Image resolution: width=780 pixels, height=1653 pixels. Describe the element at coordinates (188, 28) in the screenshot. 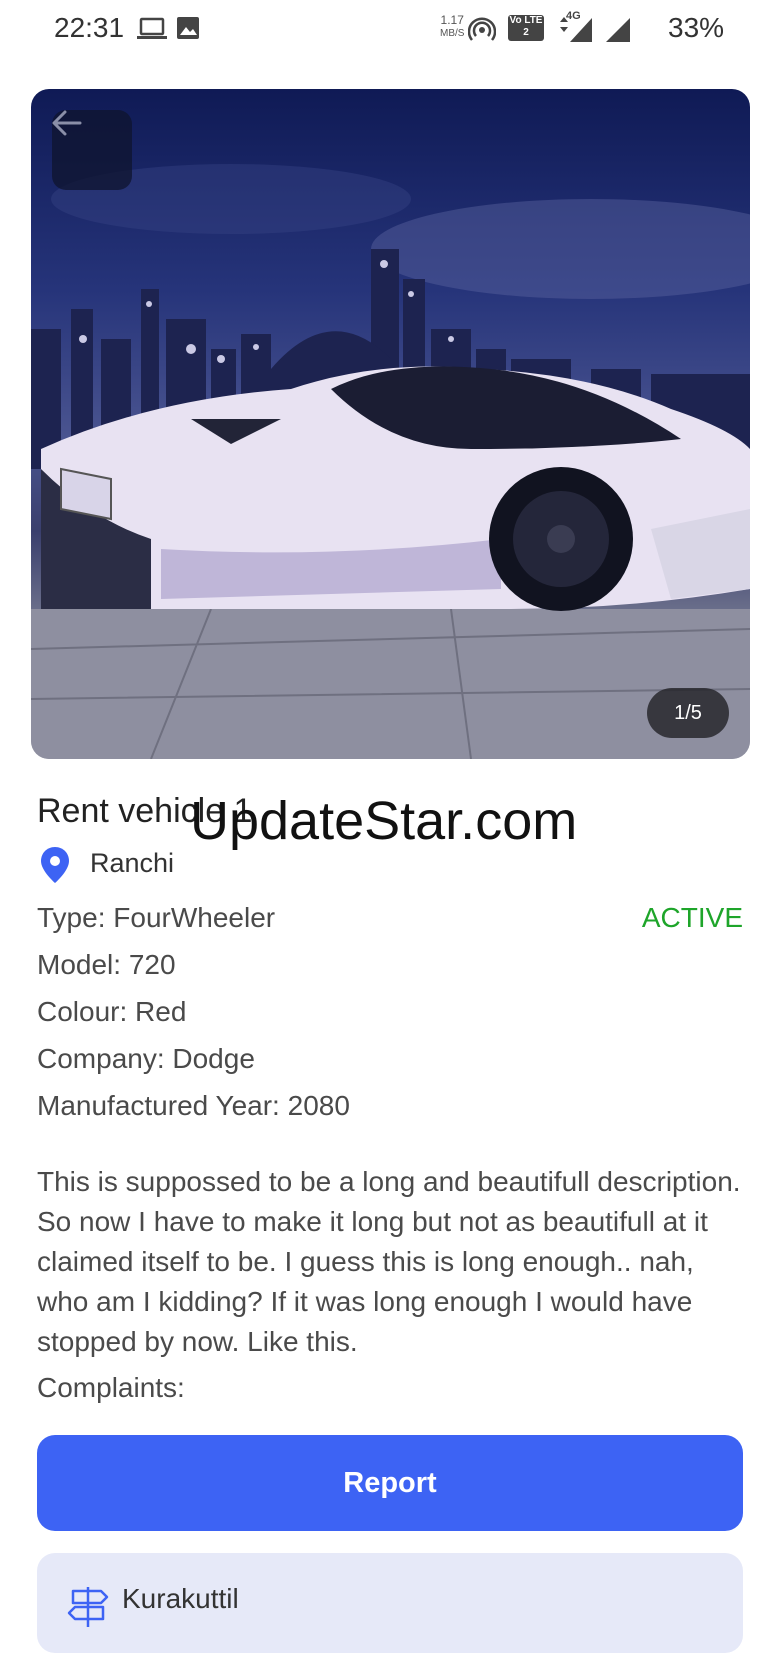

I see `image-icon` at that location.